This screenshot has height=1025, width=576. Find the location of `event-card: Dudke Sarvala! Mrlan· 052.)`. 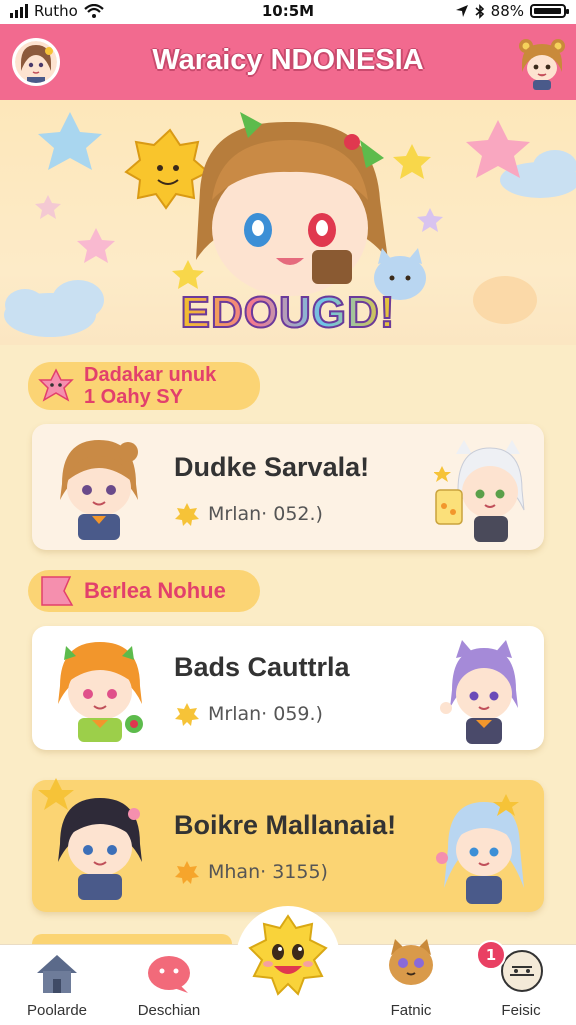

event-card: Dudke Sarvala! Mrlan· 052.) is located at coordinates (288, 487).